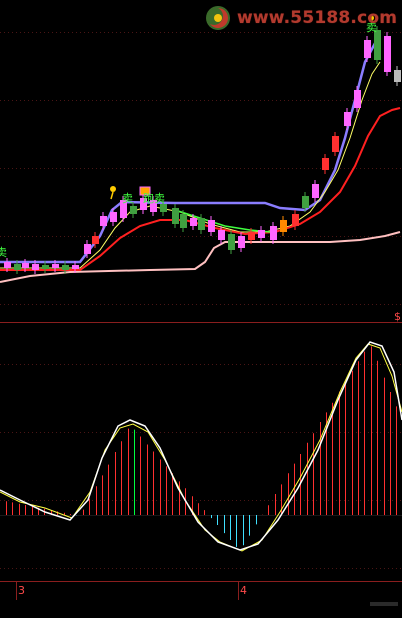 The width and height of the screenshot is (402, 618). What do you see at coordinates (113, 189) in the screenshot?
I see `signal-mid-figure-icon` at bounding box center [113, 189].